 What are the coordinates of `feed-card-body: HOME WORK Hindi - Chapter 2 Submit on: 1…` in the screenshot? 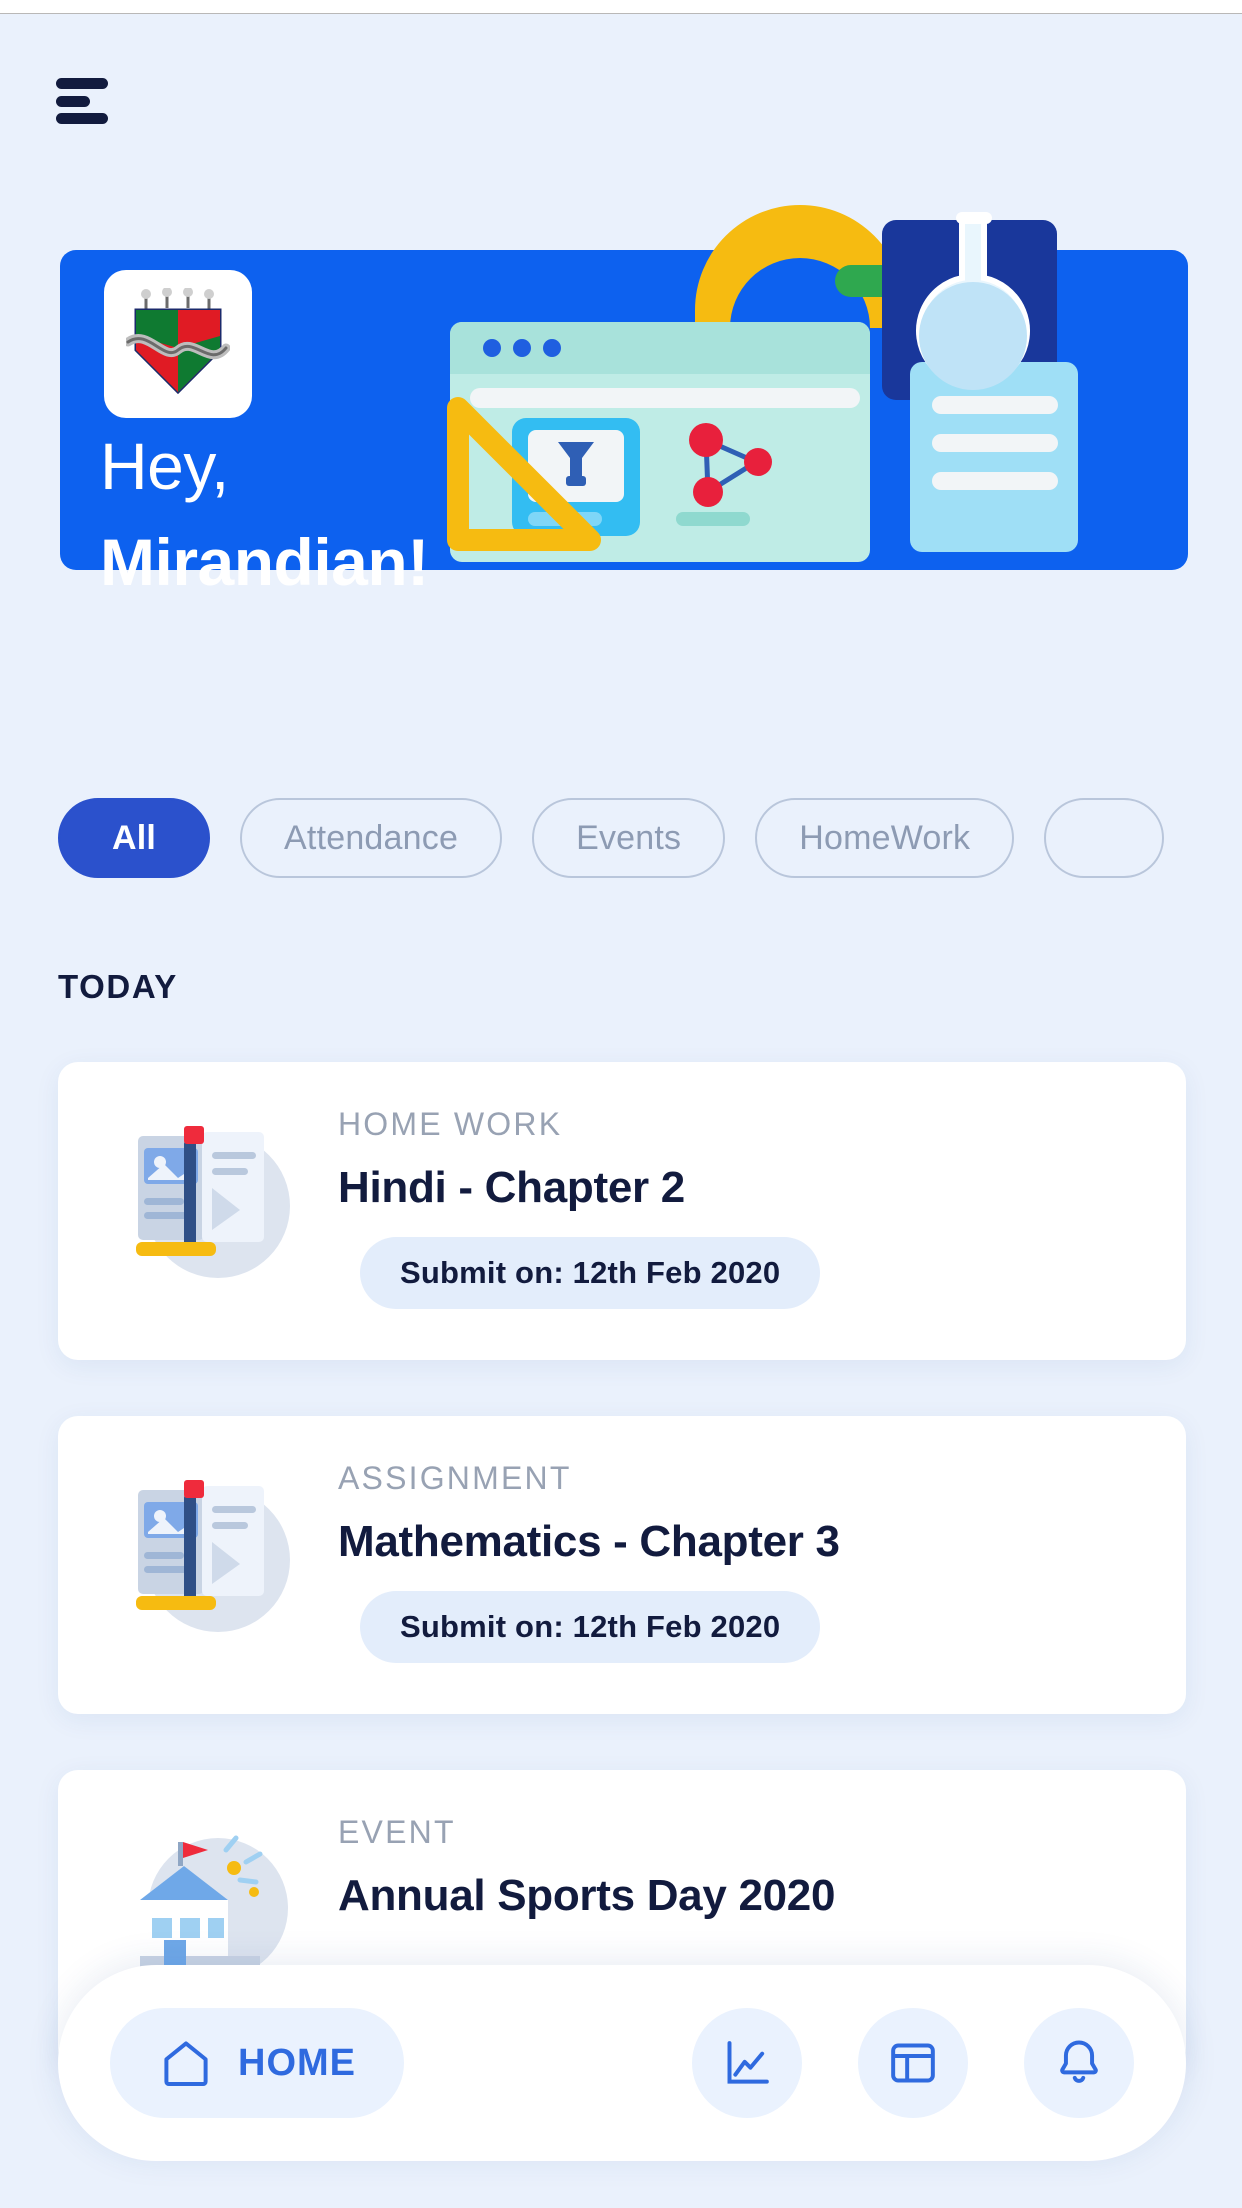 It's located at (742, 1207).